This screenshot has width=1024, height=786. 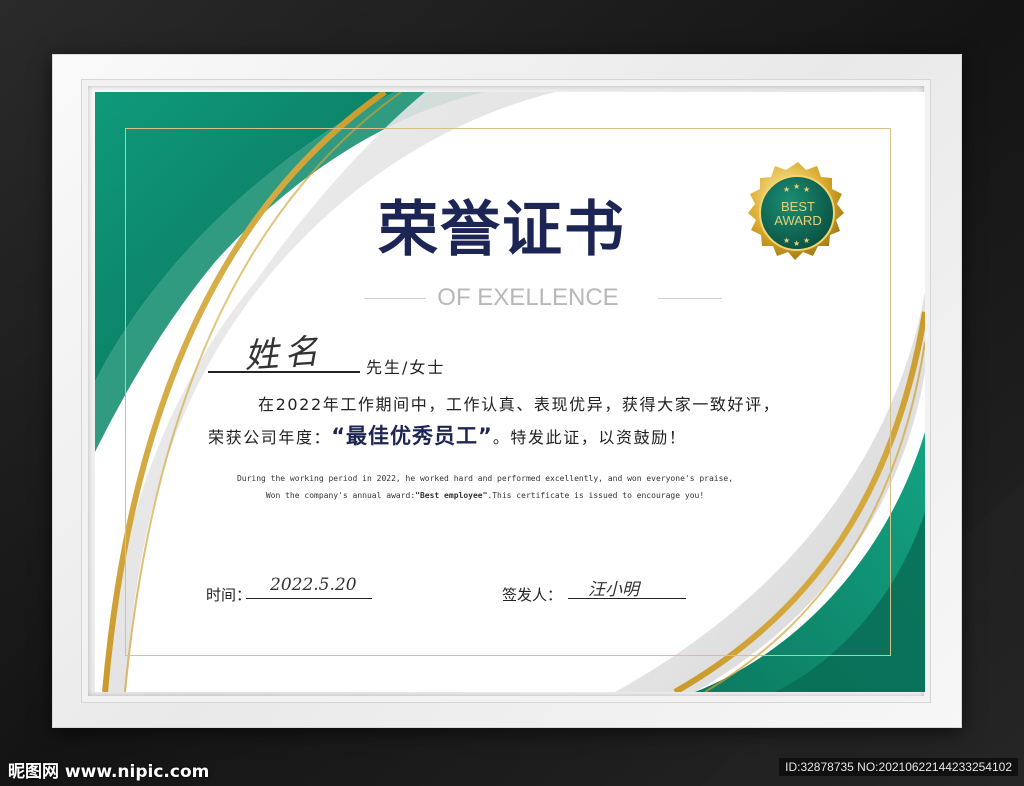 I want to click on certificate-subtitle: OF EXELLENCE, so click(x=528, y=297).